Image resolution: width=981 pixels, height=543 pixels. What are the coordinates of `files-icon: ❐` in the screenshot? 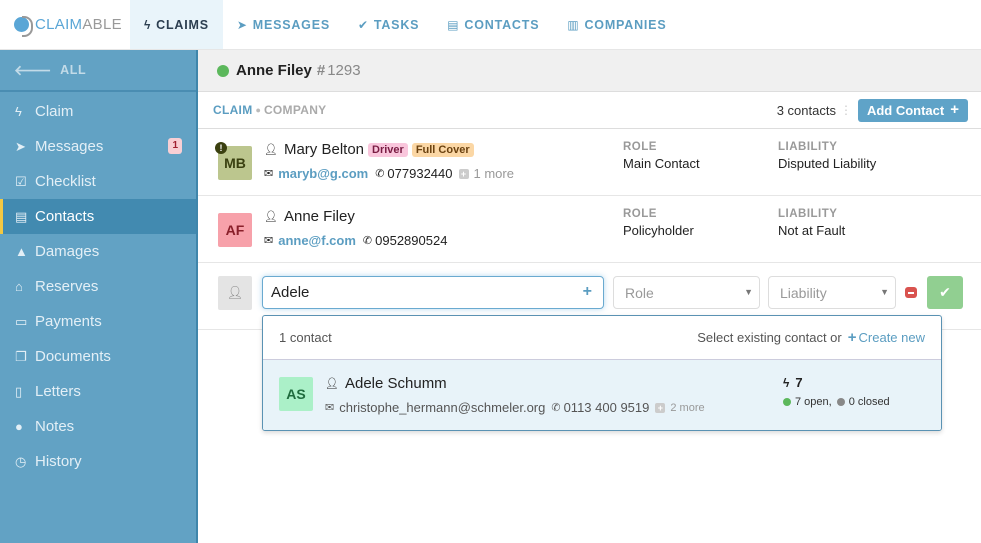 It's located at (21, 356).